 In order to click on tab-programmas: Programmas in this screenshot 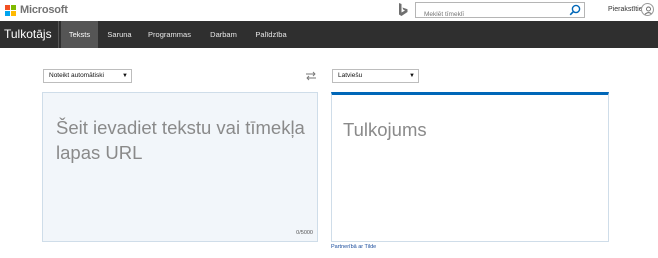, I will do `click(169, 34)`.